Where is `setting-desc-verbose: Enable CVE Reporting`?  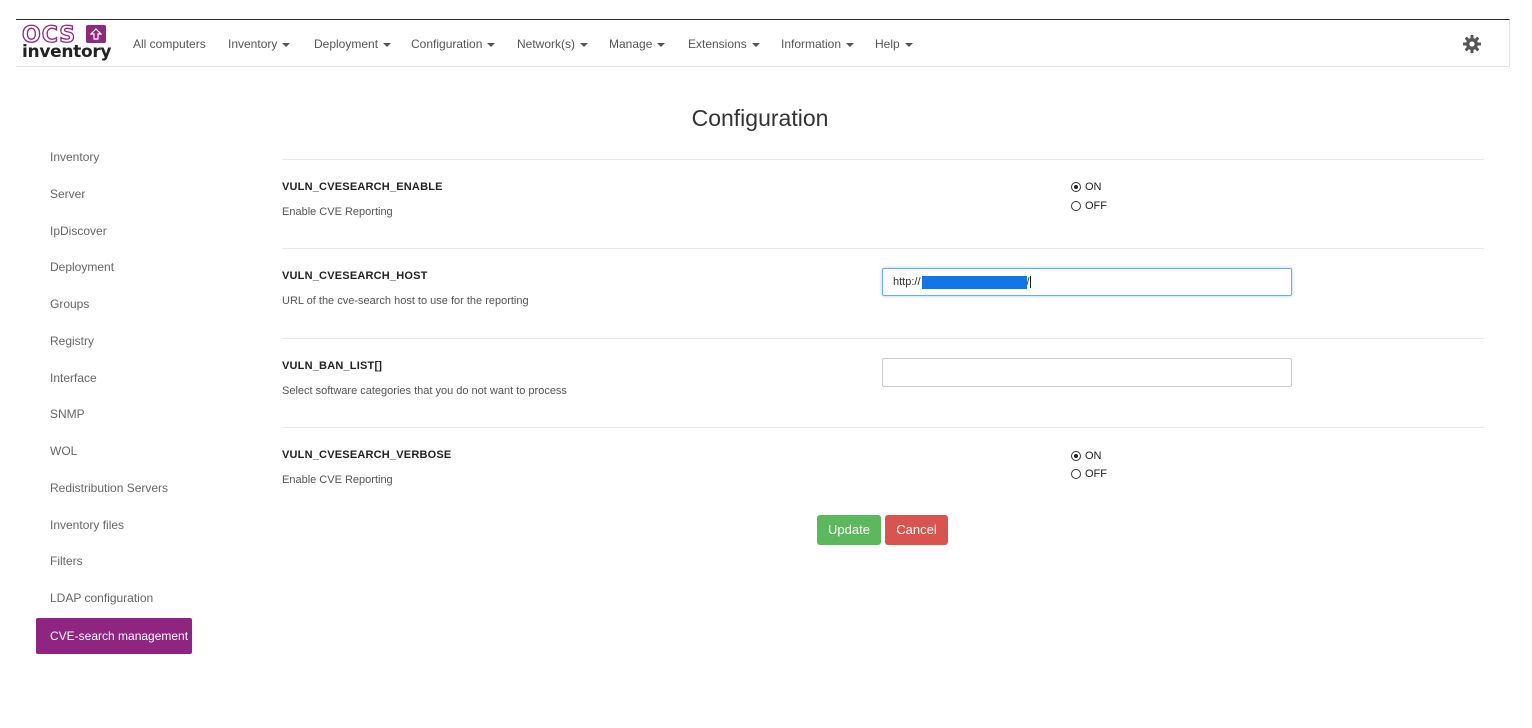
setting-desc-verbose: Enable CVE Reporting is located at coordinates (337, 480).